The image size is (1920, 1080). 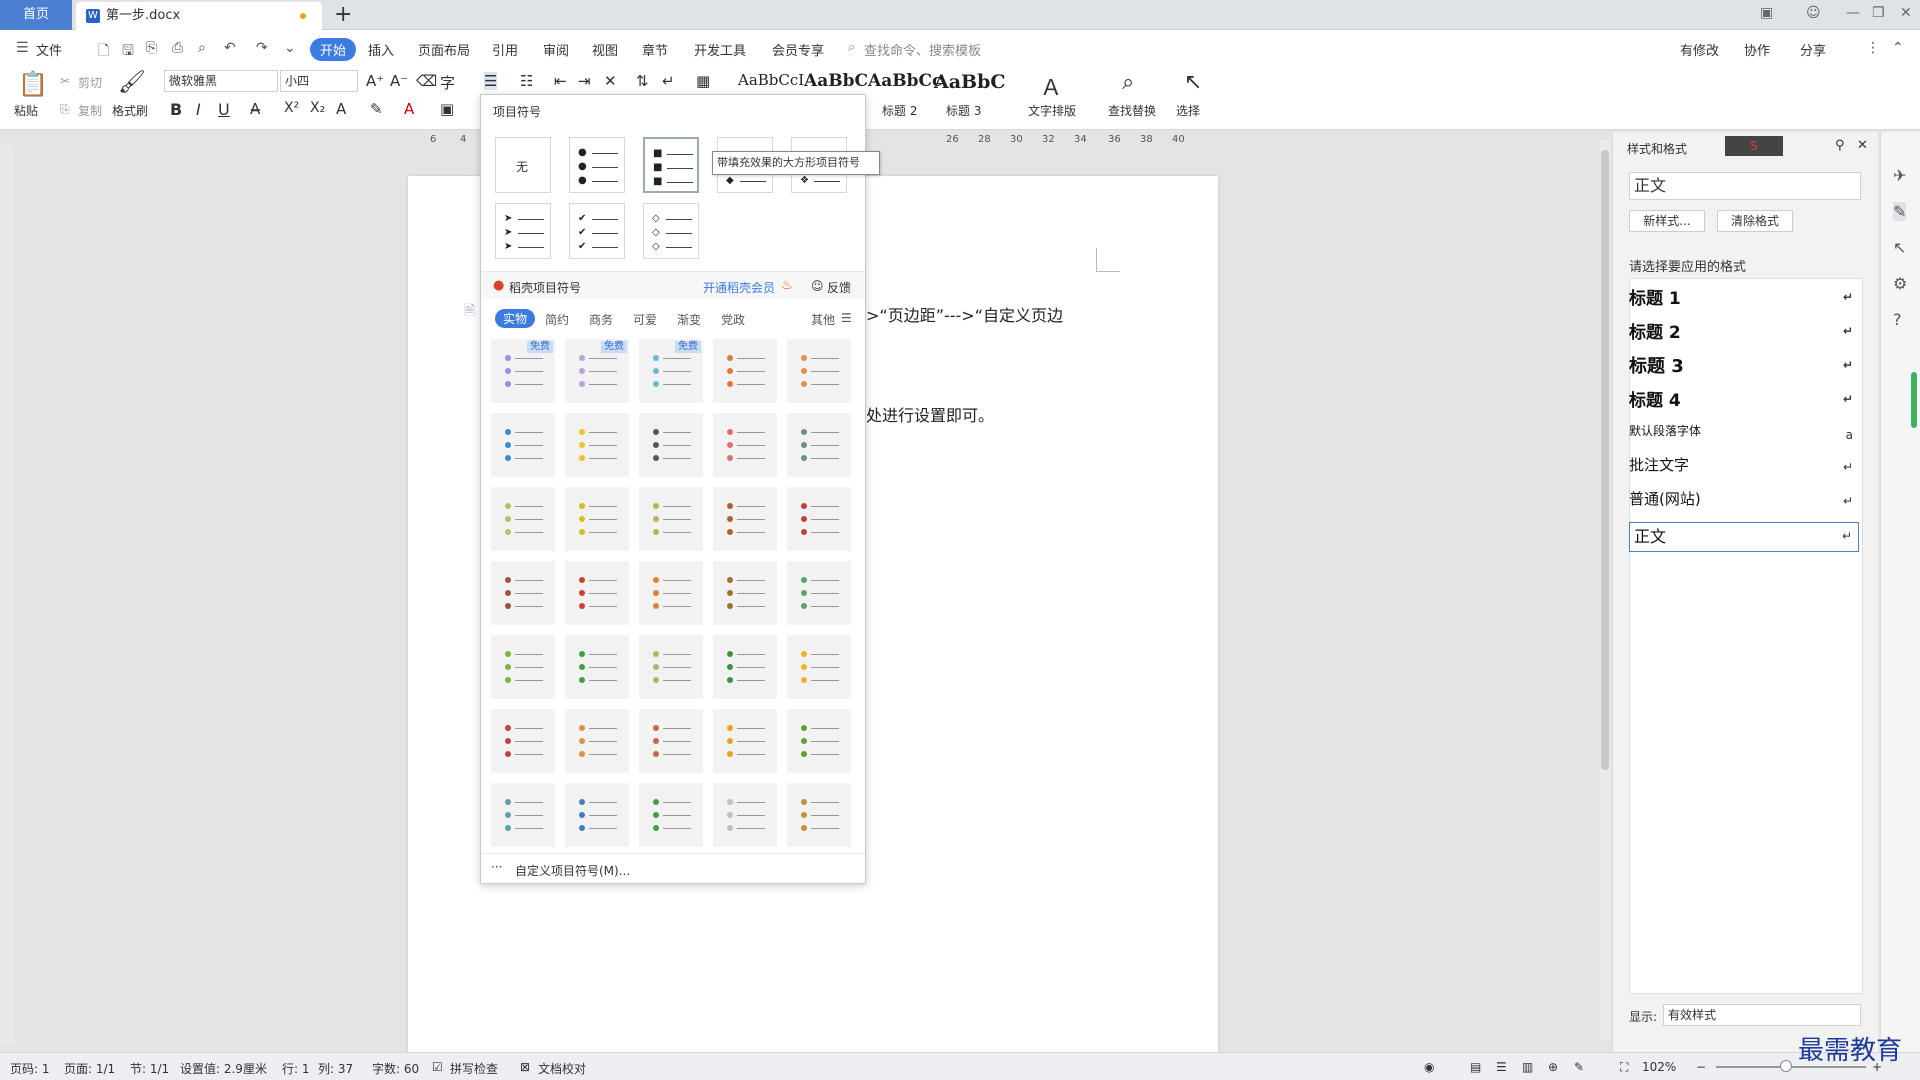 I want to click on typeset-icon: Ａ, so click(x=1051, y=86).